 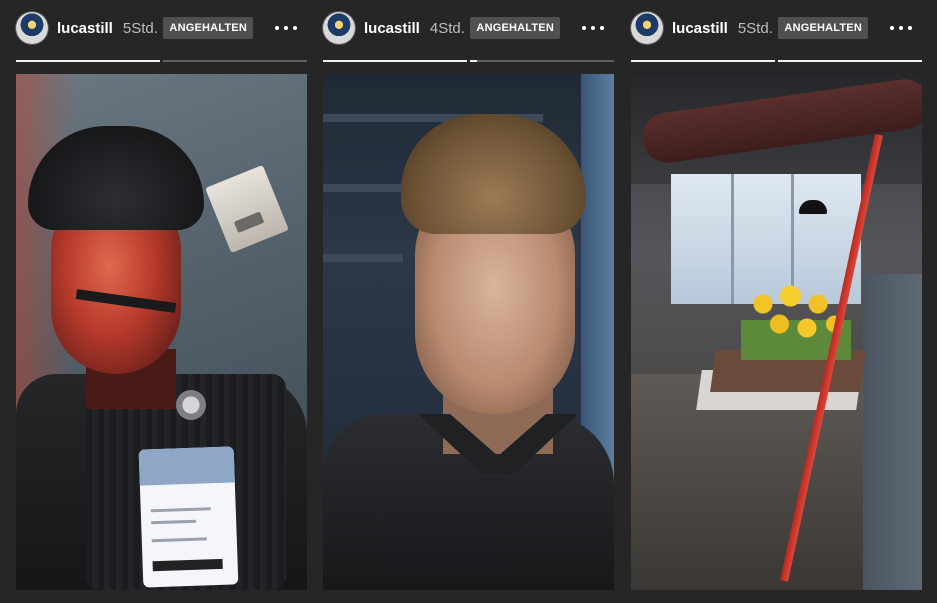 What do you see at coordinates (188, 517) in the screenshot?
I see `id-badge` at bounding box center [188, 517].